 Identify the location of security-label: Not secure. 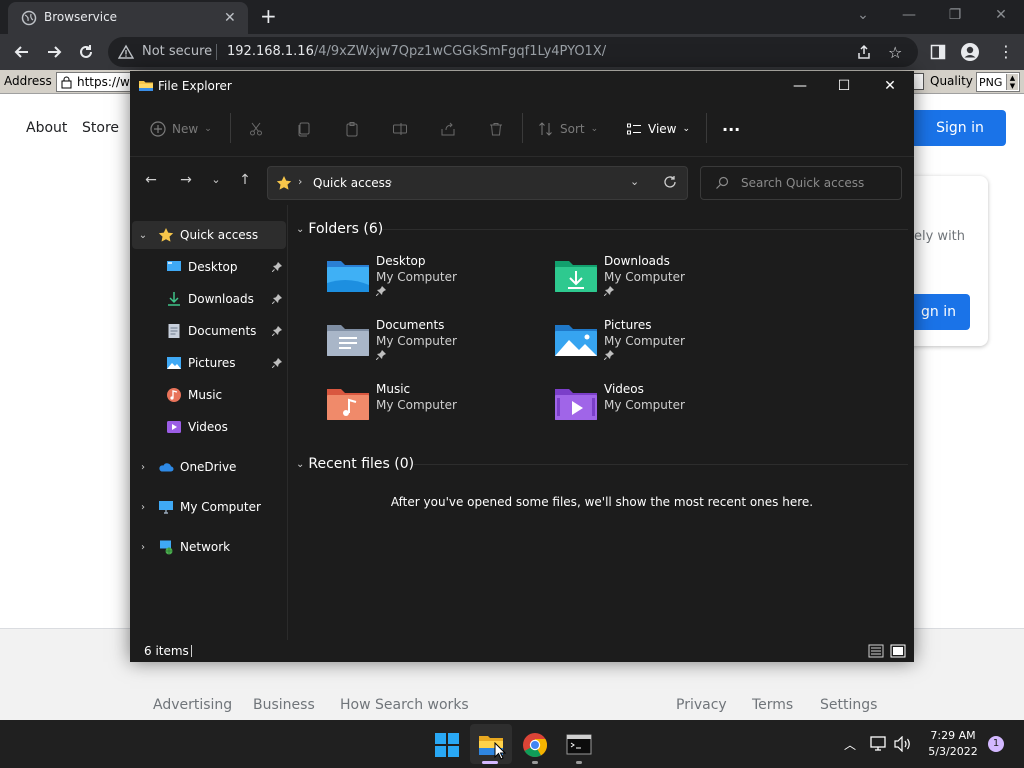
(177, 51).